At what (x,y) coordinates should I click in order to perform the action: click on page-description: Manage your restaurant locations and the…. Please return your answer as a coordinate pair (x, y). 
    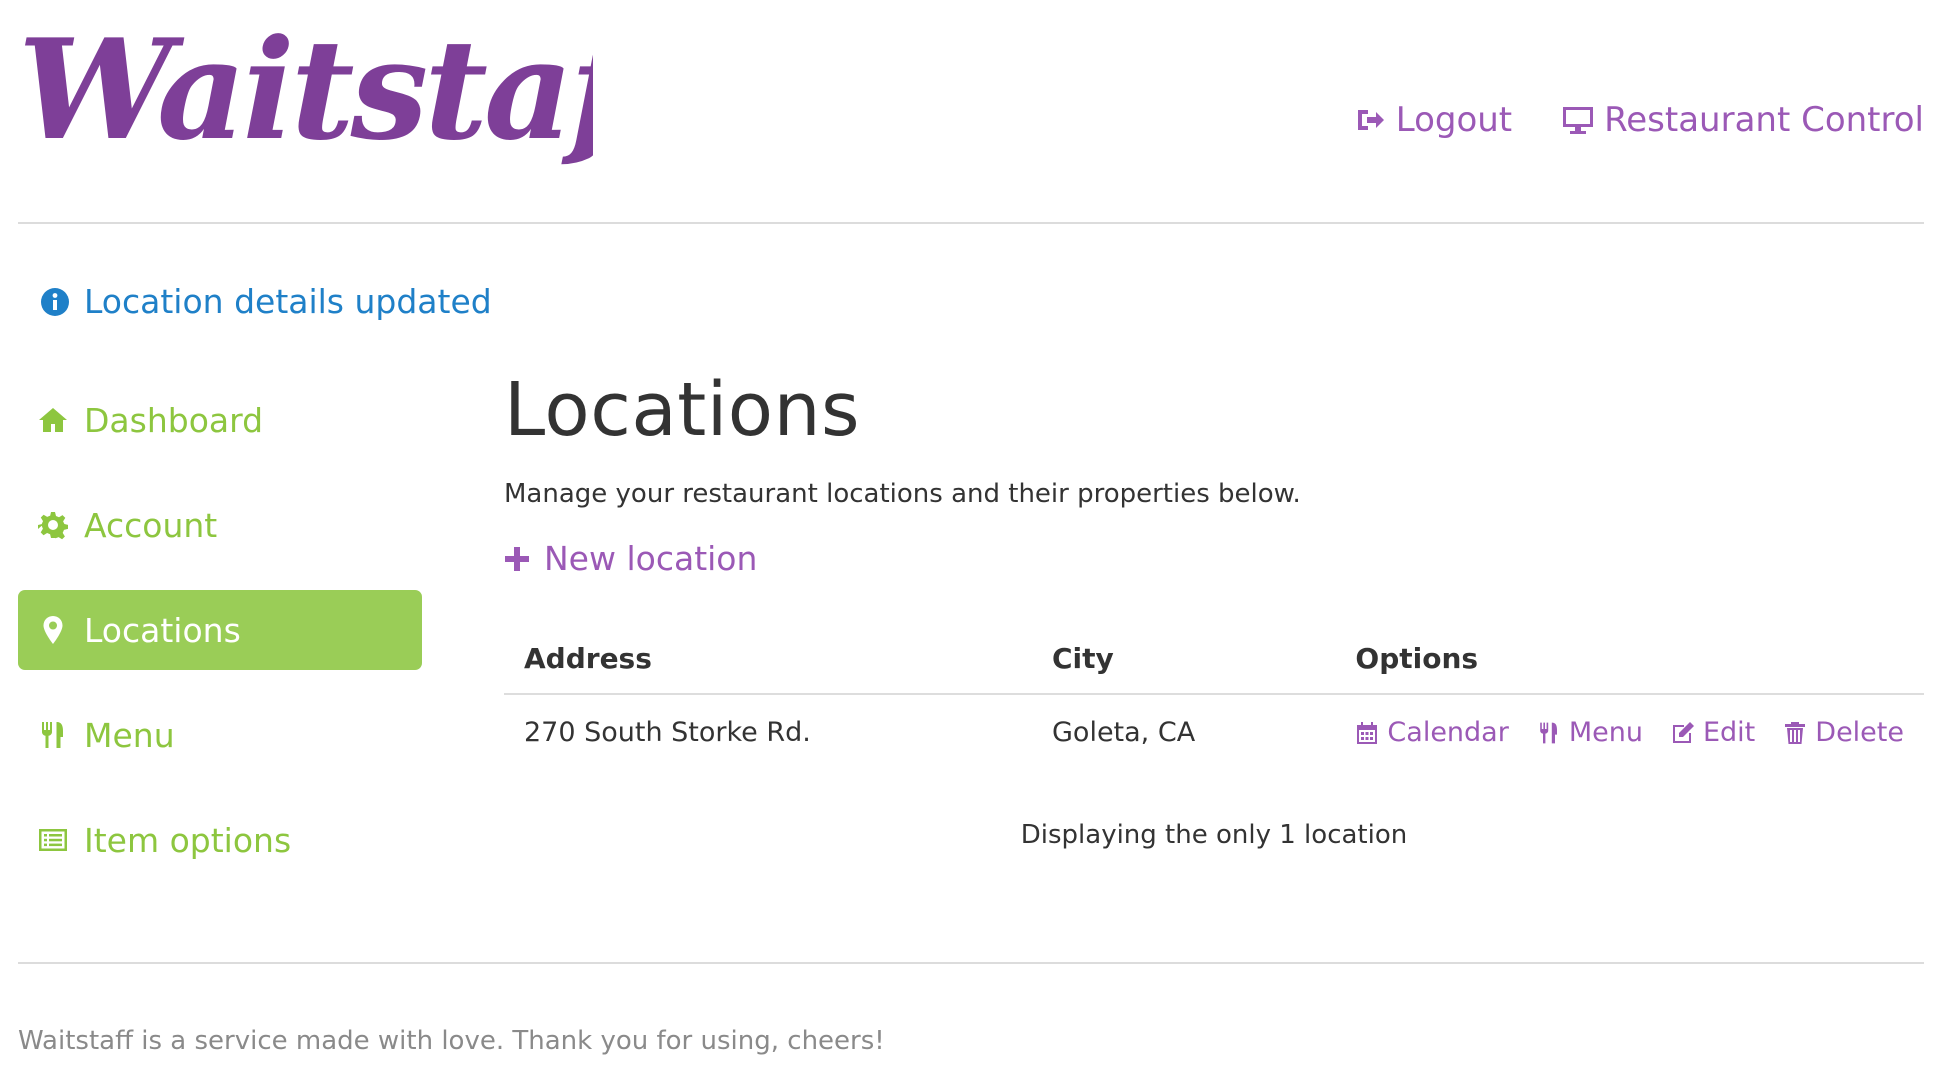
    Looking at the image, I should click on (902, 494).